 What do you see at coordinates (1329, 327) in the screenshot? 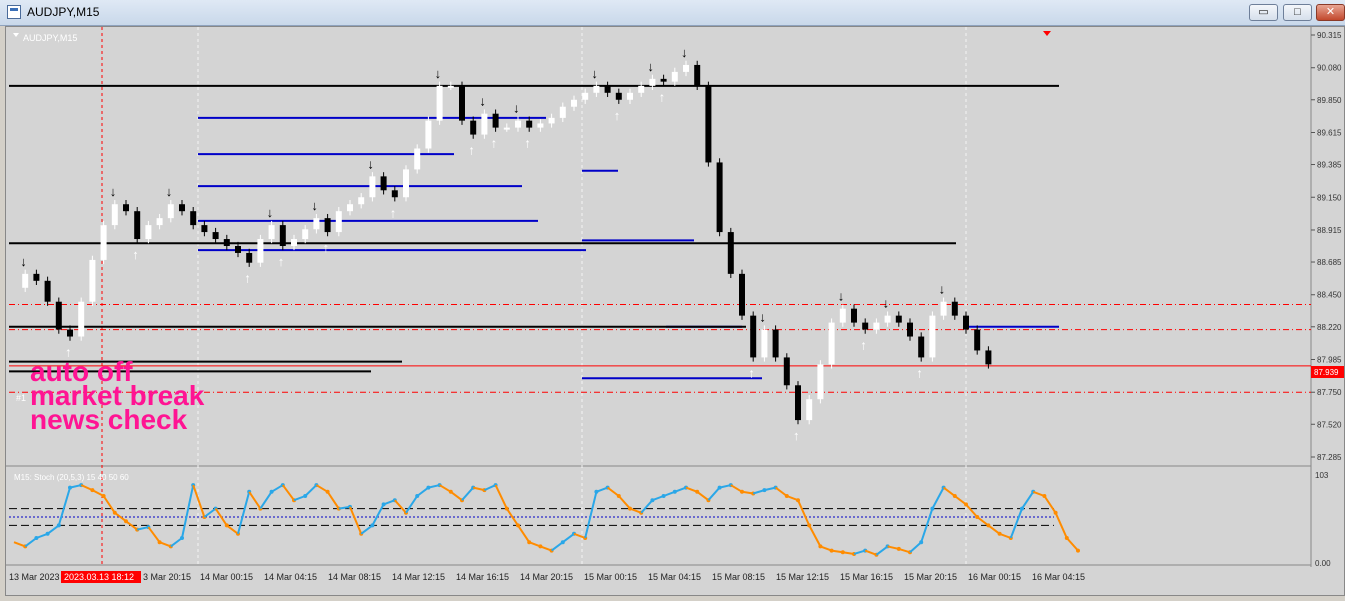
I see `price-tick-label: 88.220` at bounding box center [1329, 327].